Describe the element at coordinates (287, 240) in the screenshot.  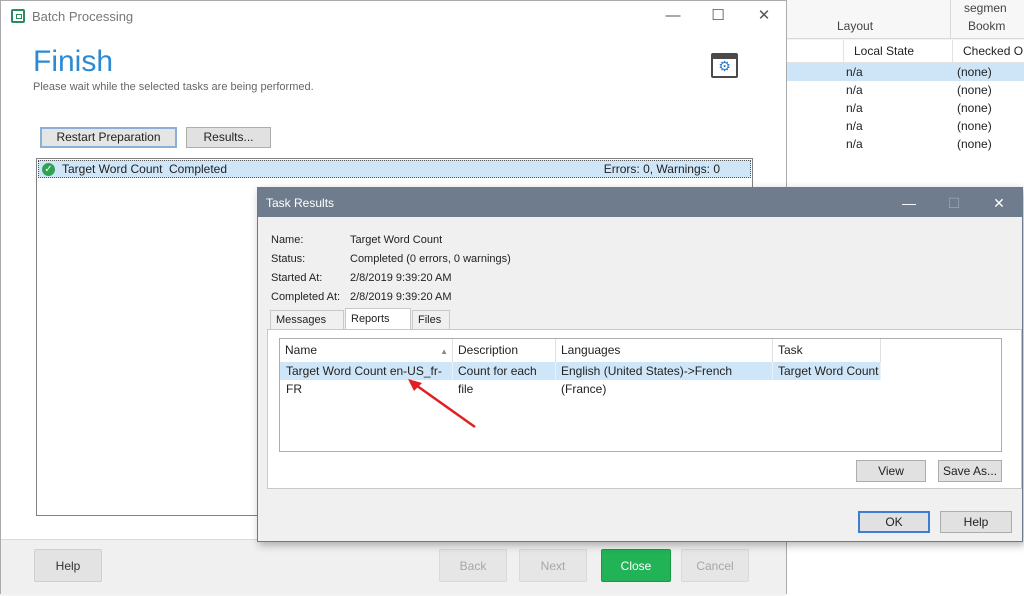
I see `name-label: Name:` at that location.